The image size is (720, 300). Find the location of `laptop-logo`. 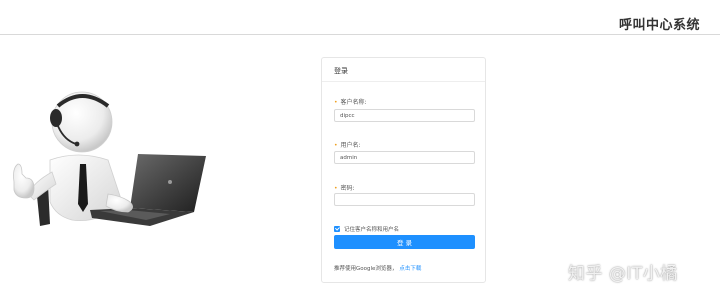

laptop-logo is located at coordinates (170, 182).